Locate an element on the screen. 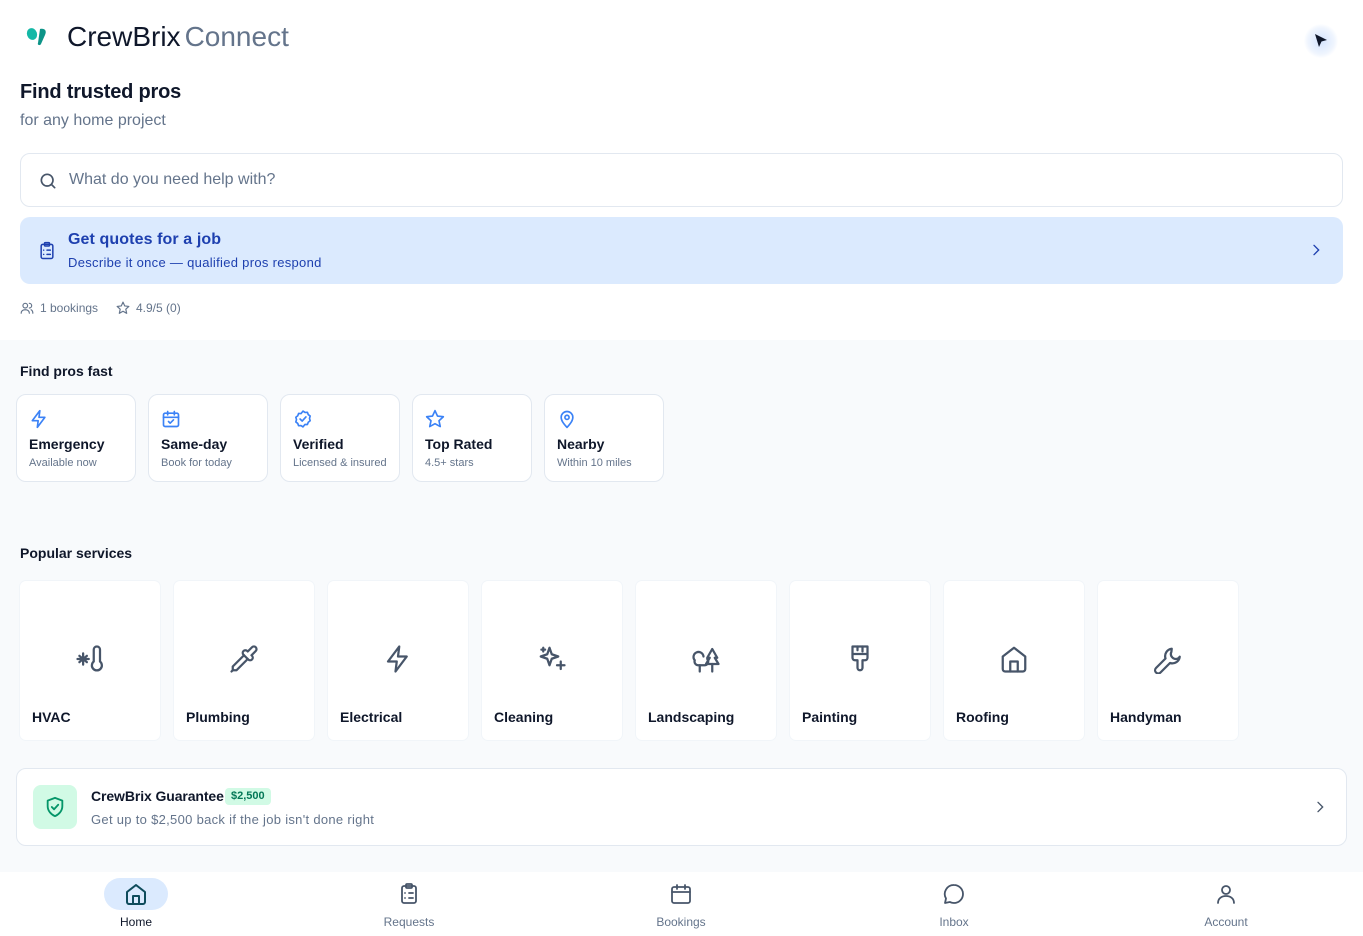 The width and height of the screenshot is (1363, 936). nav-item-inbox: Inbox is located at coordinates (954, 904).